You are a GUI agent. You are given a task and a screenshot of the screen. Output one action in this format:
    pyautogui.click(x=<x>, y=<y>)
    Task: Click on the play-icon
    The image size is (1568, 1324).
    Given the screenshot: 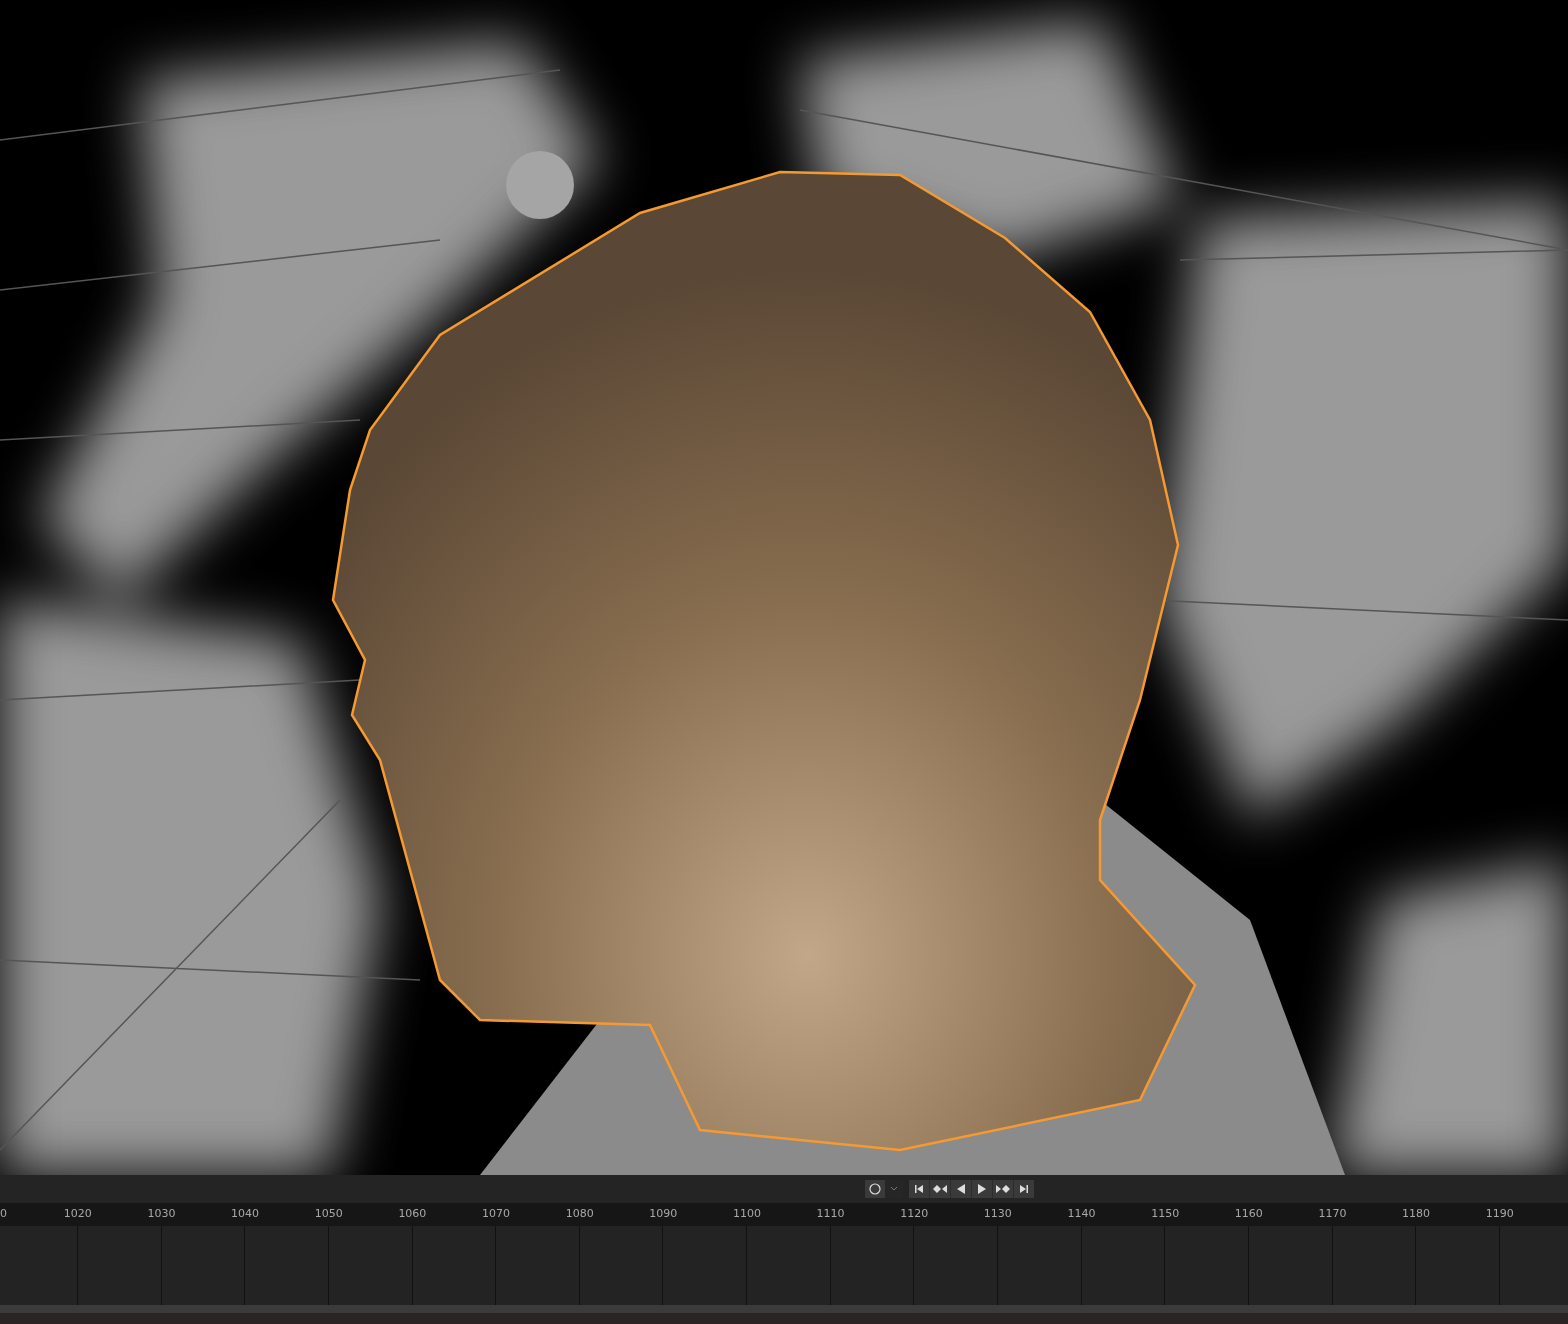 What is the action you would take?
    pyautogui.click(x=981, y=1189)
    